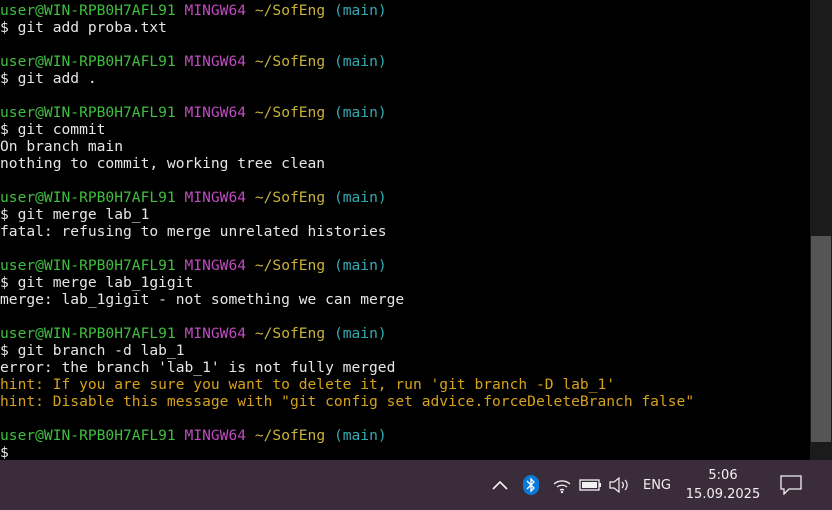 Image resolution: width=832 pixels, height=510 pixels. I want to click on notification-icon, so click(791, 485).